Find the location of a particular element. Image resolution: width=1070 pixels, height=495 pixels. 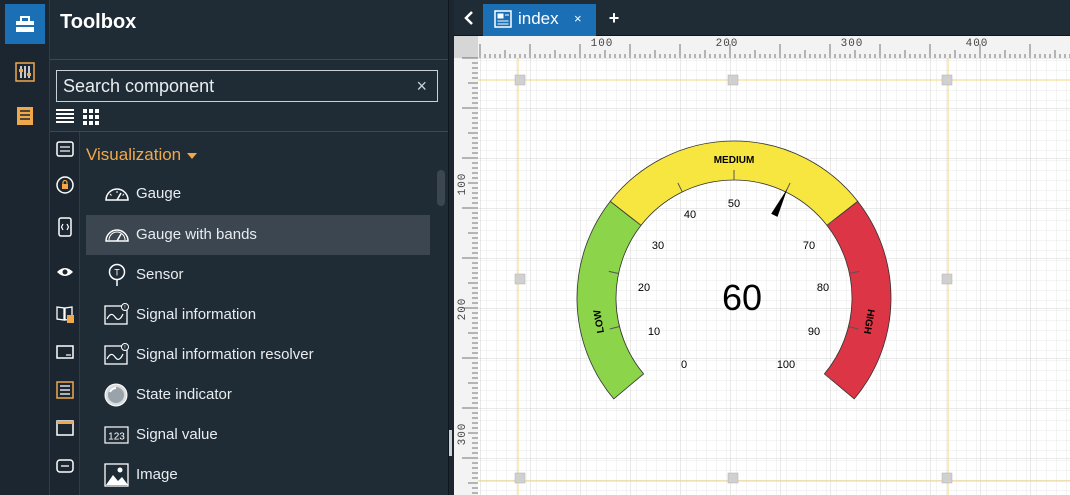

toolbox-item-sensor: T Sensor is located at coordinates (258, 275).